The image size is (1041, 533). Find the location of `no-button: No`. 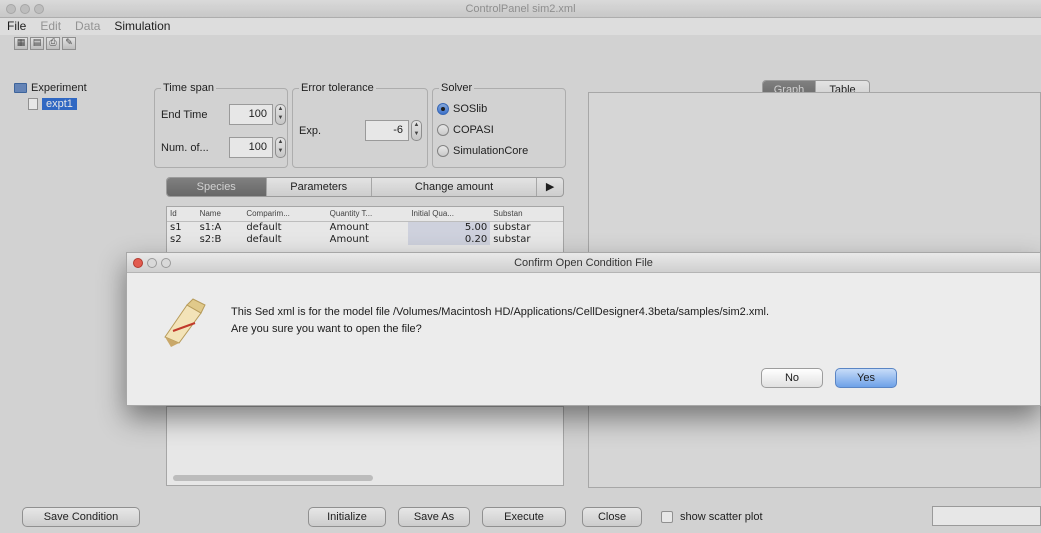

no-button: No is located at coordinates (792, 378).